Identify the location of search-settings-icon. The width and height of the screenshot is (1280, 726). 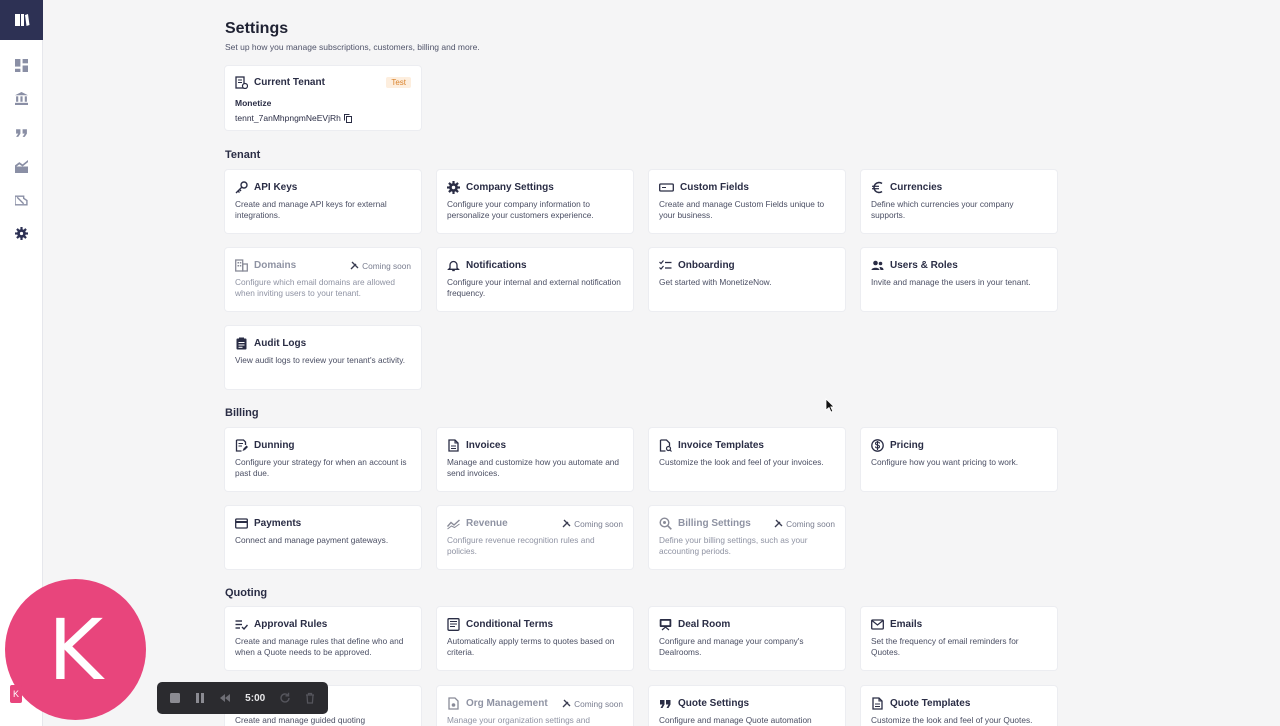
(665, 523).